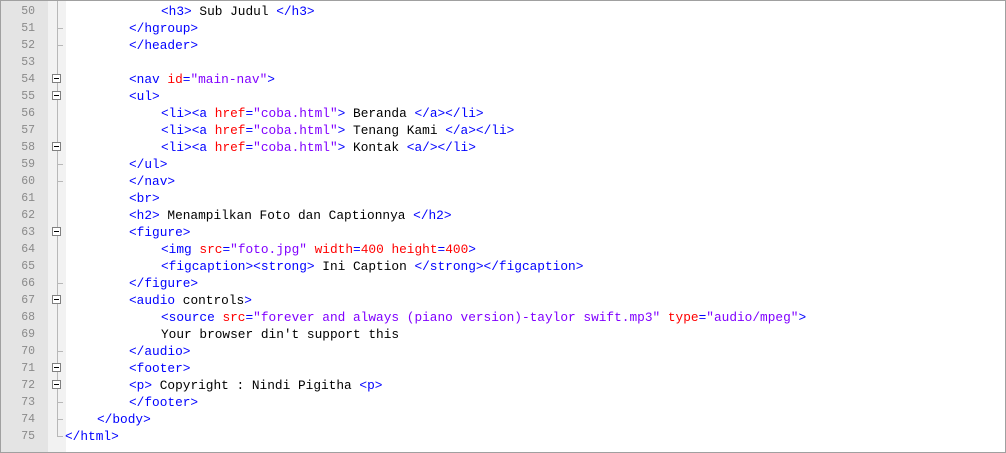  Describe the element at coordinates (28, 249) in the screenshot. I see `line-number: 64` at that location.